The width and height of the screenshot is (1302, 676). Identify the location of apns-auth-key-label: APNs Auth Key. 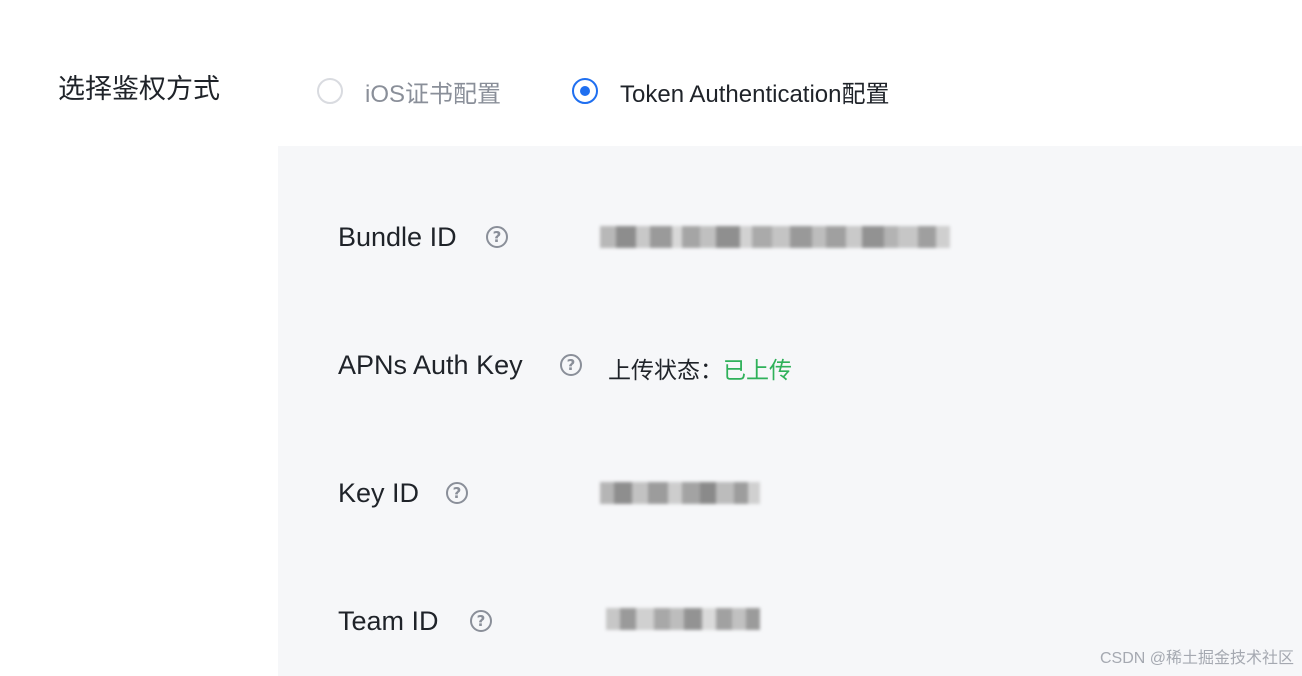
(430, 365).